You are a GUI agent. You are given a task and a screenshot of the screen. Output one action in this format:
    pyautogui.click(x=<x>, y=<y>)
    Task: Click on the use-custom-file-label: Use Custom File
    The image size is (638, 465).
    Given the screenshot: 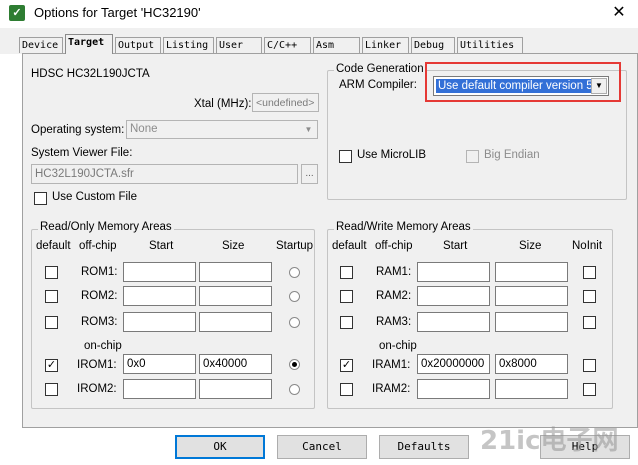 What is the action you would take?
    pyautogui.click(x=94, y=197)
    